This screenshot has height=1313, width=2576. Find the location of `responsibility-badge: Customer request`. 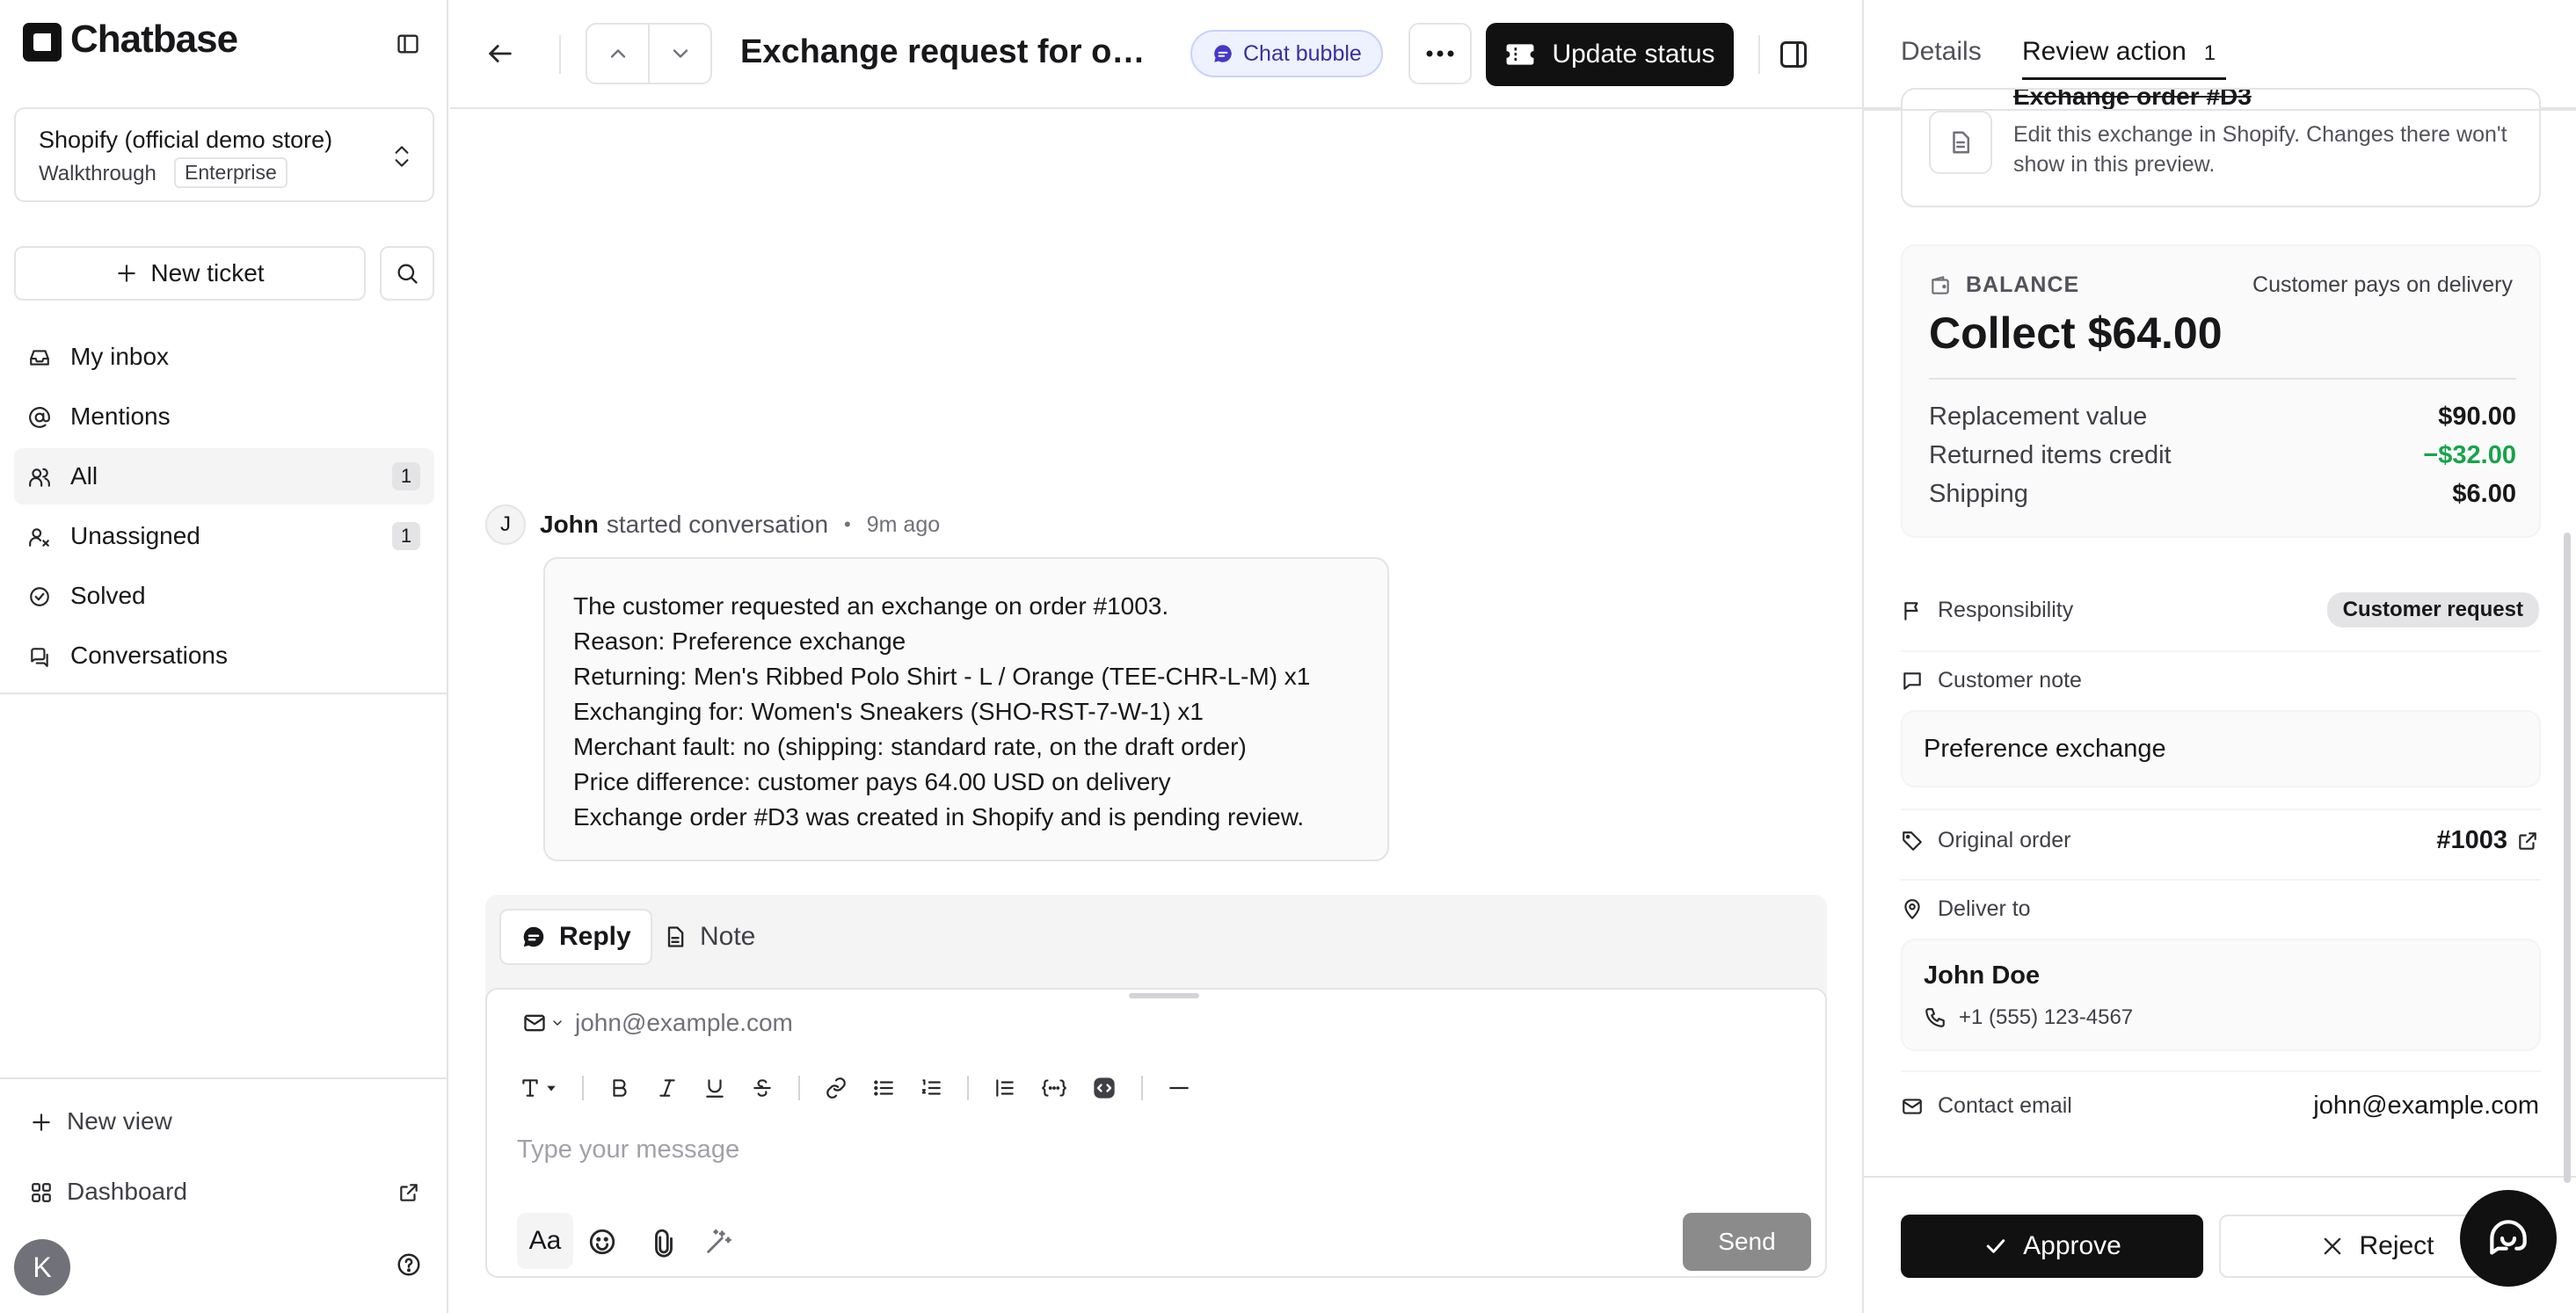

responsibility-badge: Customer request is located at coordinates (2432, 609).